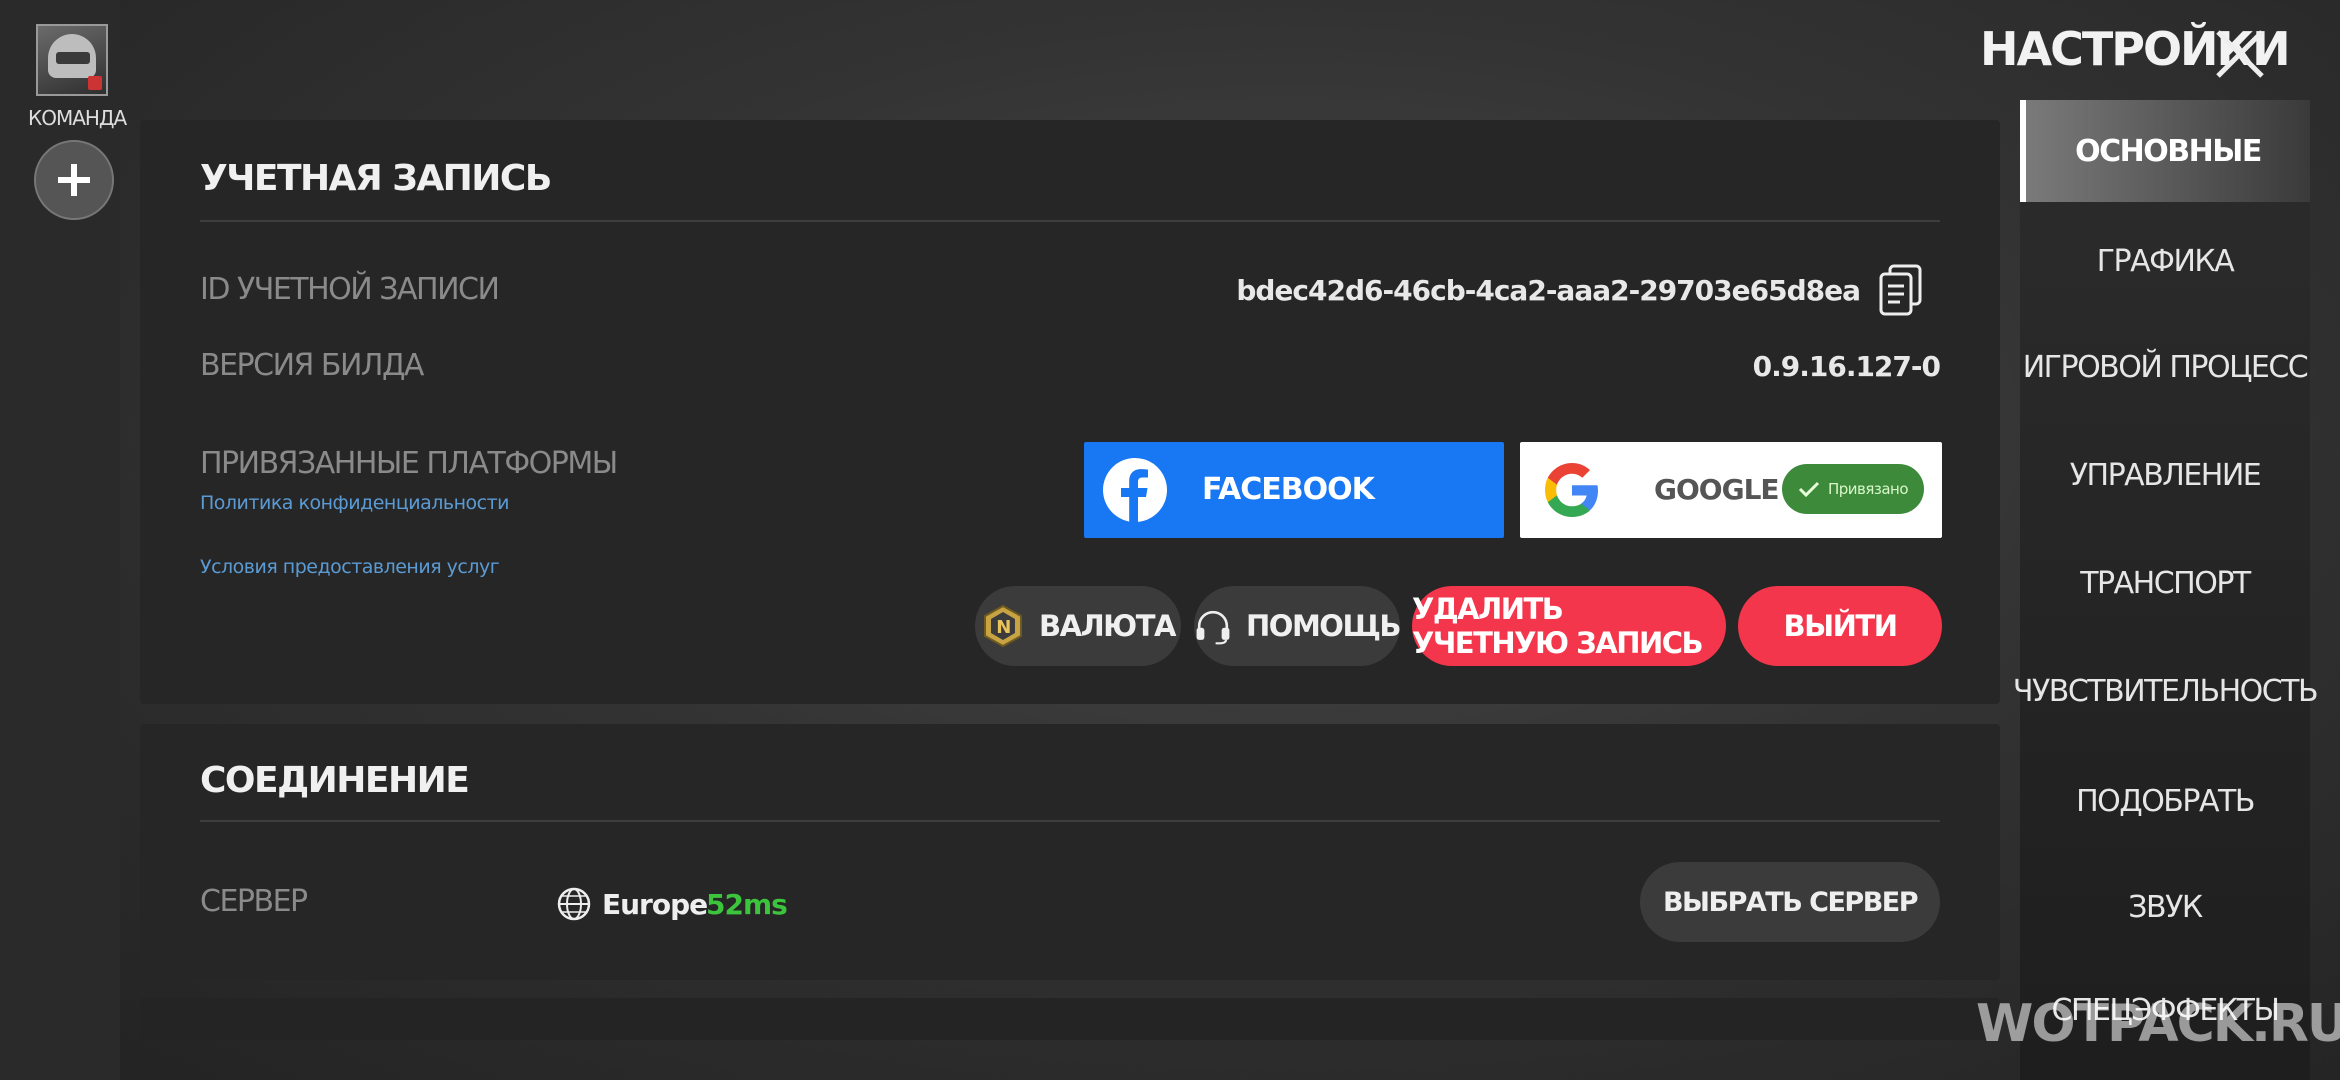 Image resolution: width=2340 pixels, height=1080 pixels. What do you see at coordinates (355, 503) in the screenshot?
I see `privacy-policy-link: Политика конфиденциальности` at bounding box center [355, 503].